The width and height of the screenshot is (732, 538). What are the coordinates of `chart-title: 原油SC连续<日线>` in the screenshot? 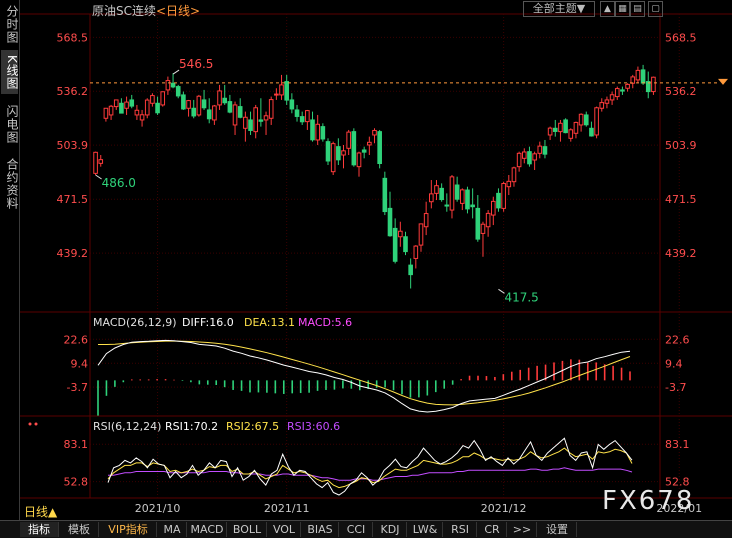 It's located at (146, 10).